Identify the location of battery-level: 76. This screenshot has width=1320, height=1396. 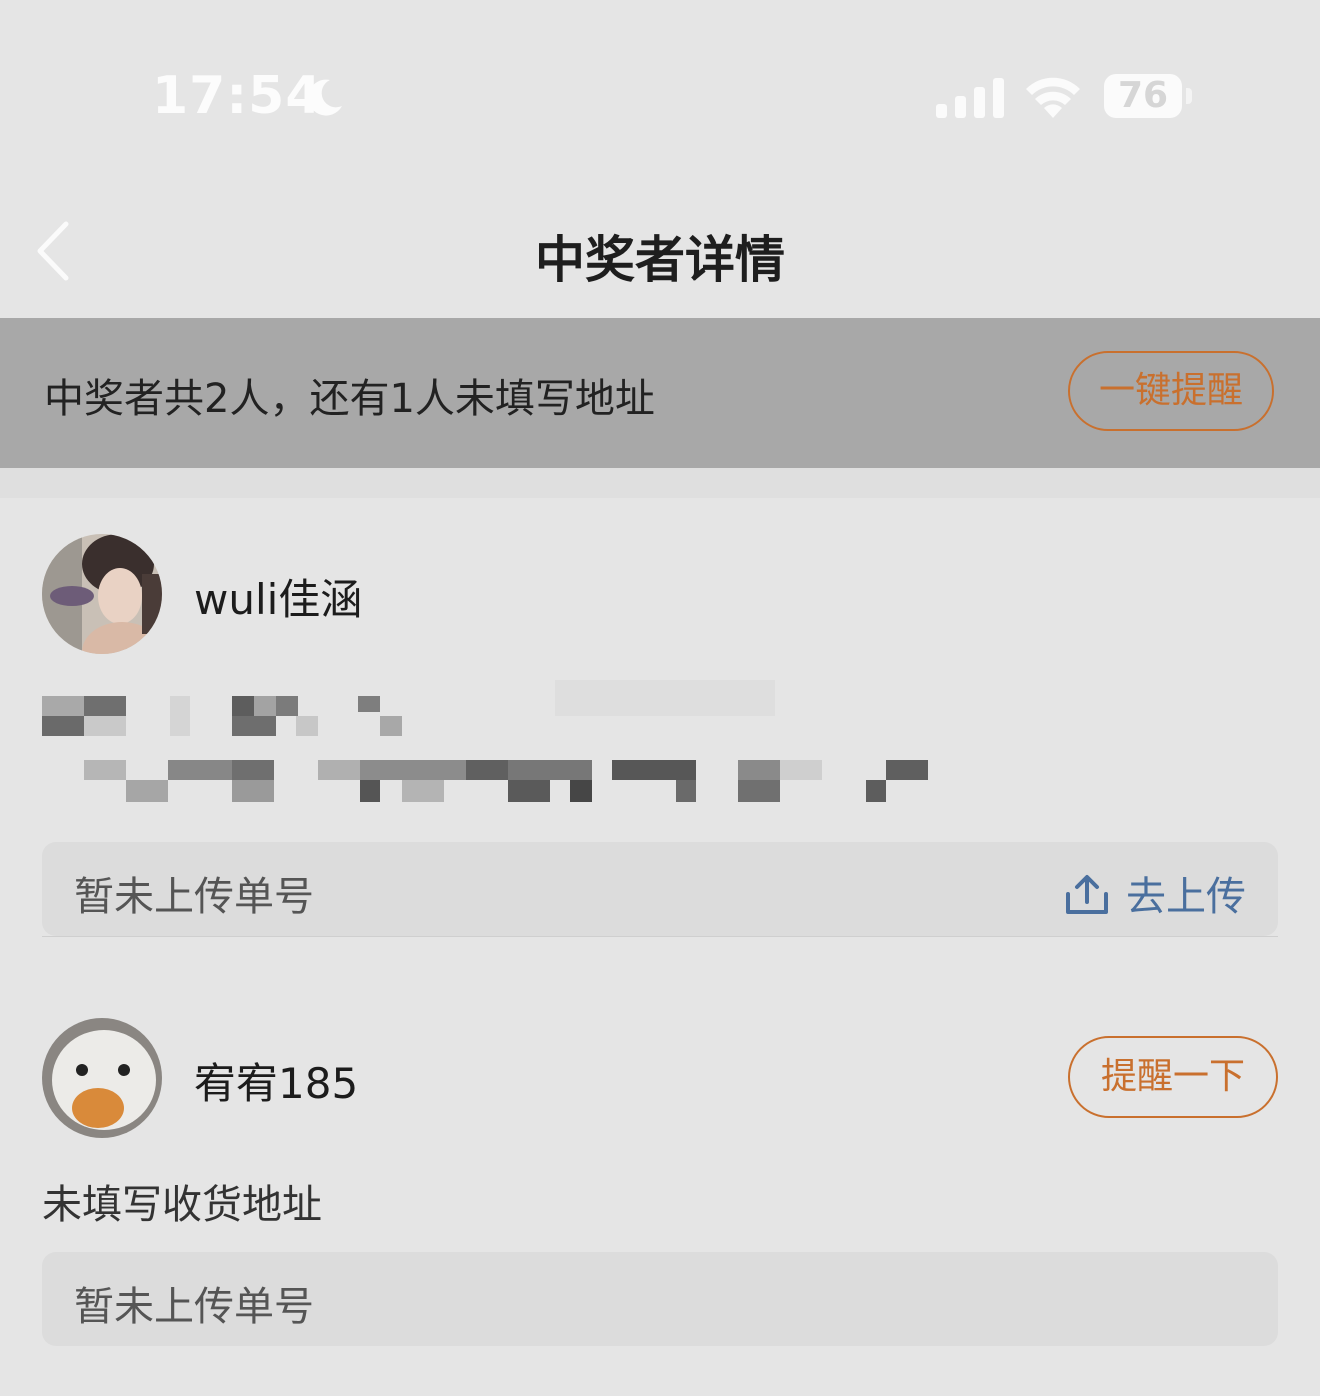
(1143, 95).